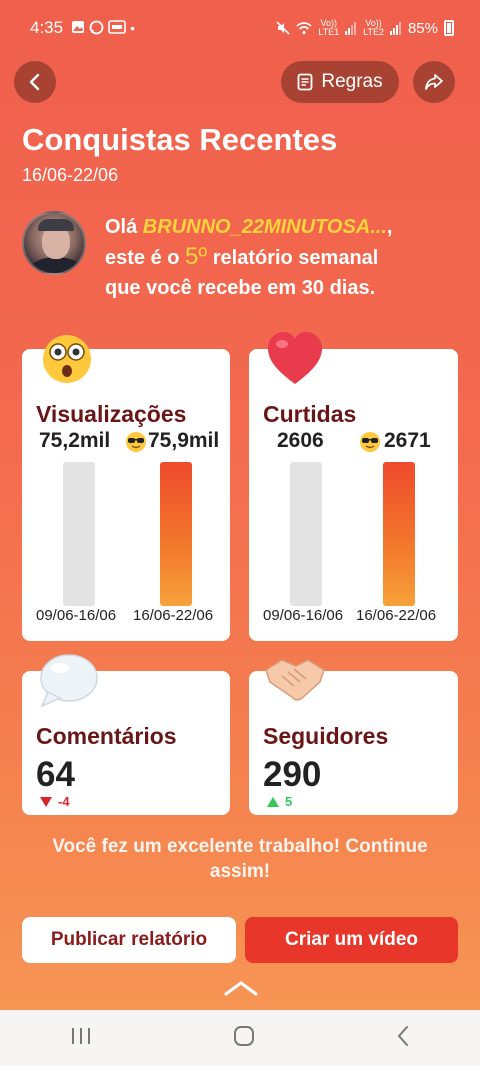 This screenshot has width=480, height=1066. Describe the element at coordinates (373, 27) in the screenshot. I see `network-2-label: Vo)) LTE2` at that location.